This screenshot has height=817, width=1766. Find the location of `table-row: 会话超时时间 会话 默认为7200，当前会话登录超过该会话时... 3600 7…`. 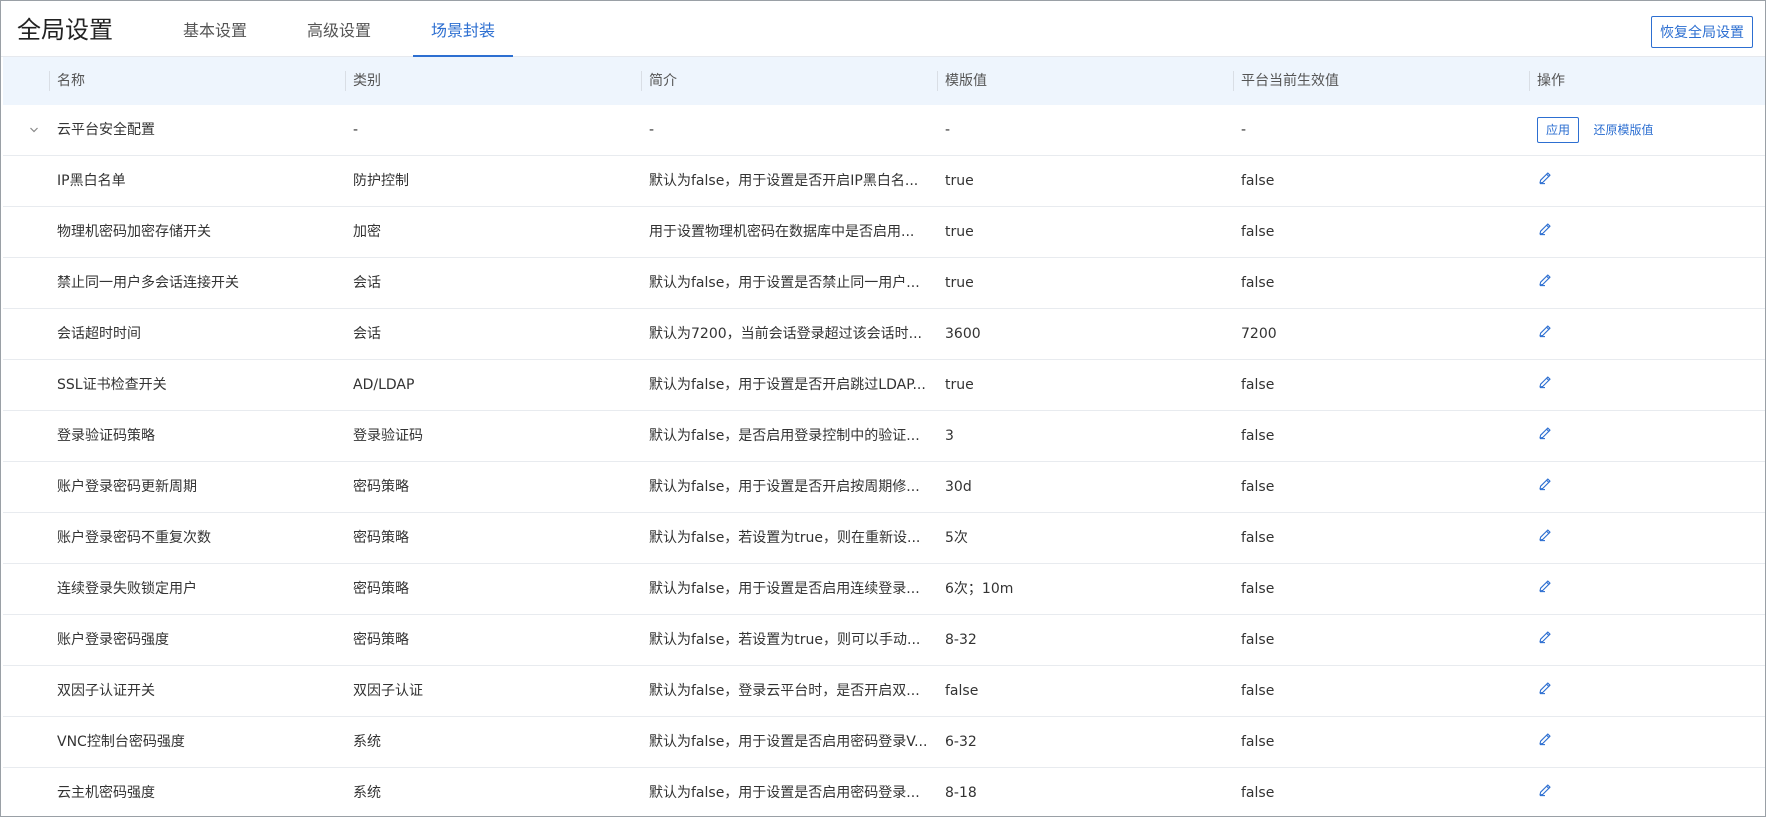

table-row: 会话超时时间 会话 默认为7200，当前会话登录超过该会话时... 3600 7… is located at coordinates (884, 334).